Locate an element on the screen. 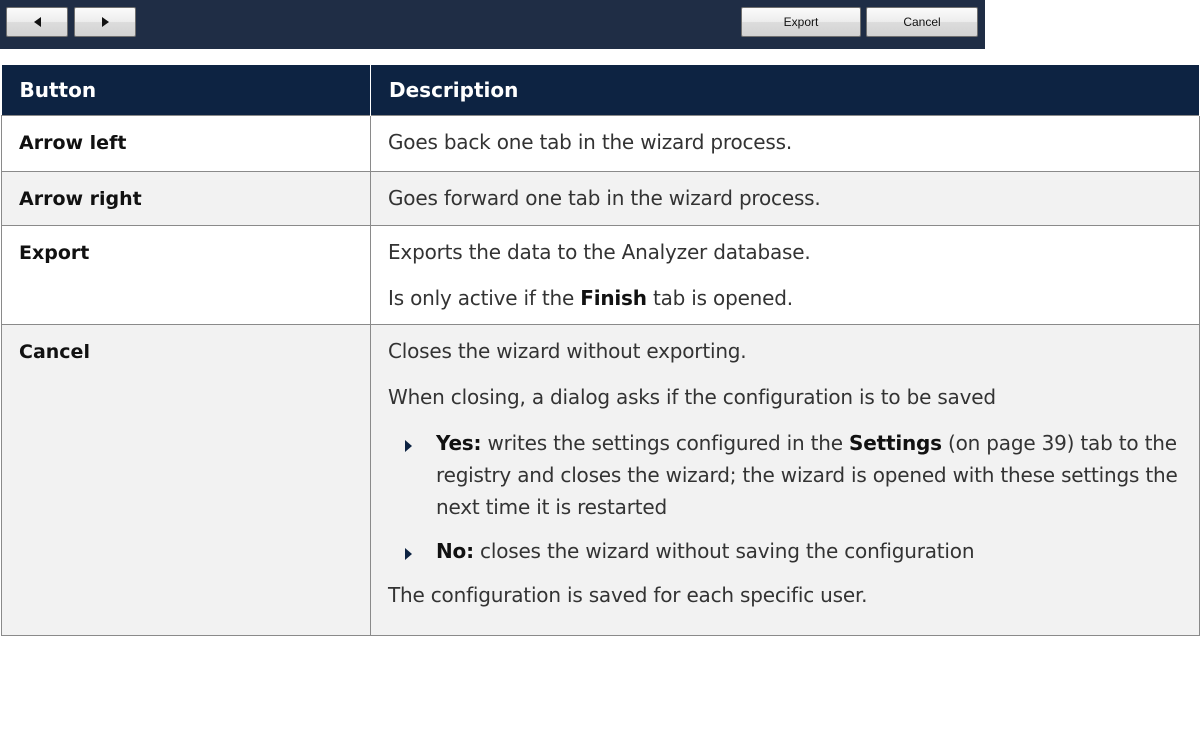 The width and height of the screenshot is (1202, 744). column-header-description: Description is located at coordinates (785, 90).